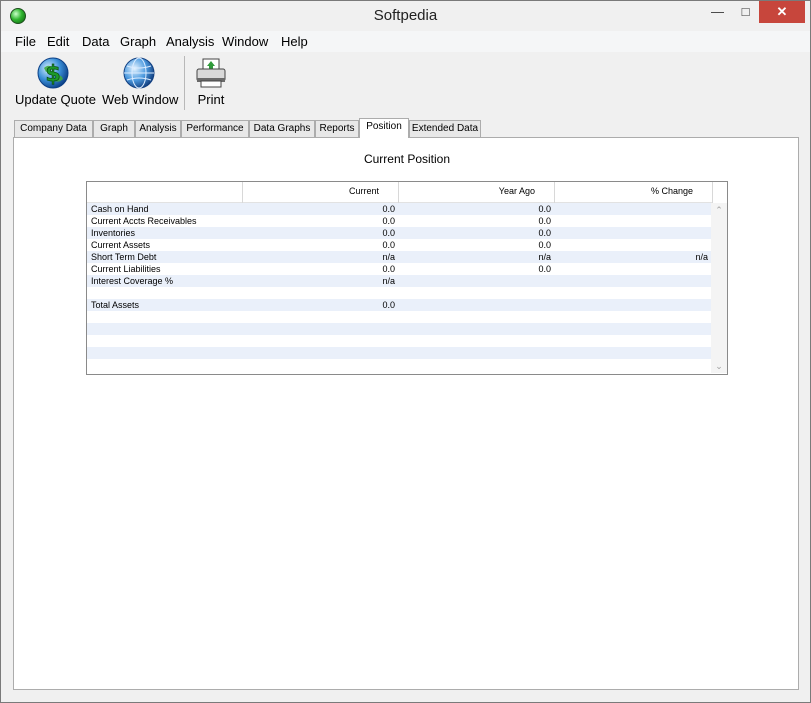 Image resolution: width=811 pixels, height=703 pixels. Describe the element at coordinates (384, 128) in the screenshot. I see `tab-position: Position` at that location.